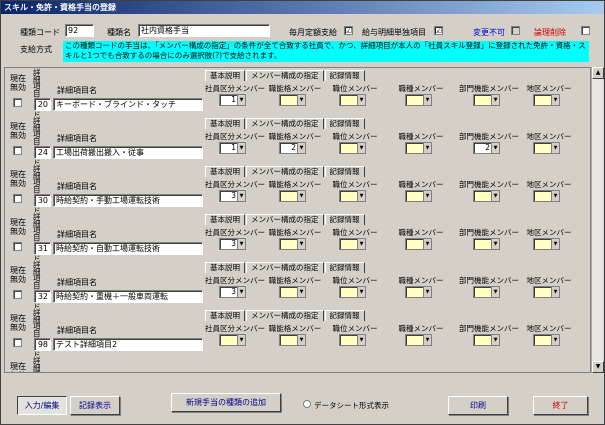 The height and width of the screenshot is (425, 605). Describe the element at coordinates (598, 367) in the screenshot. I see `scroll-down-arrow-icon: ▼` at that location.